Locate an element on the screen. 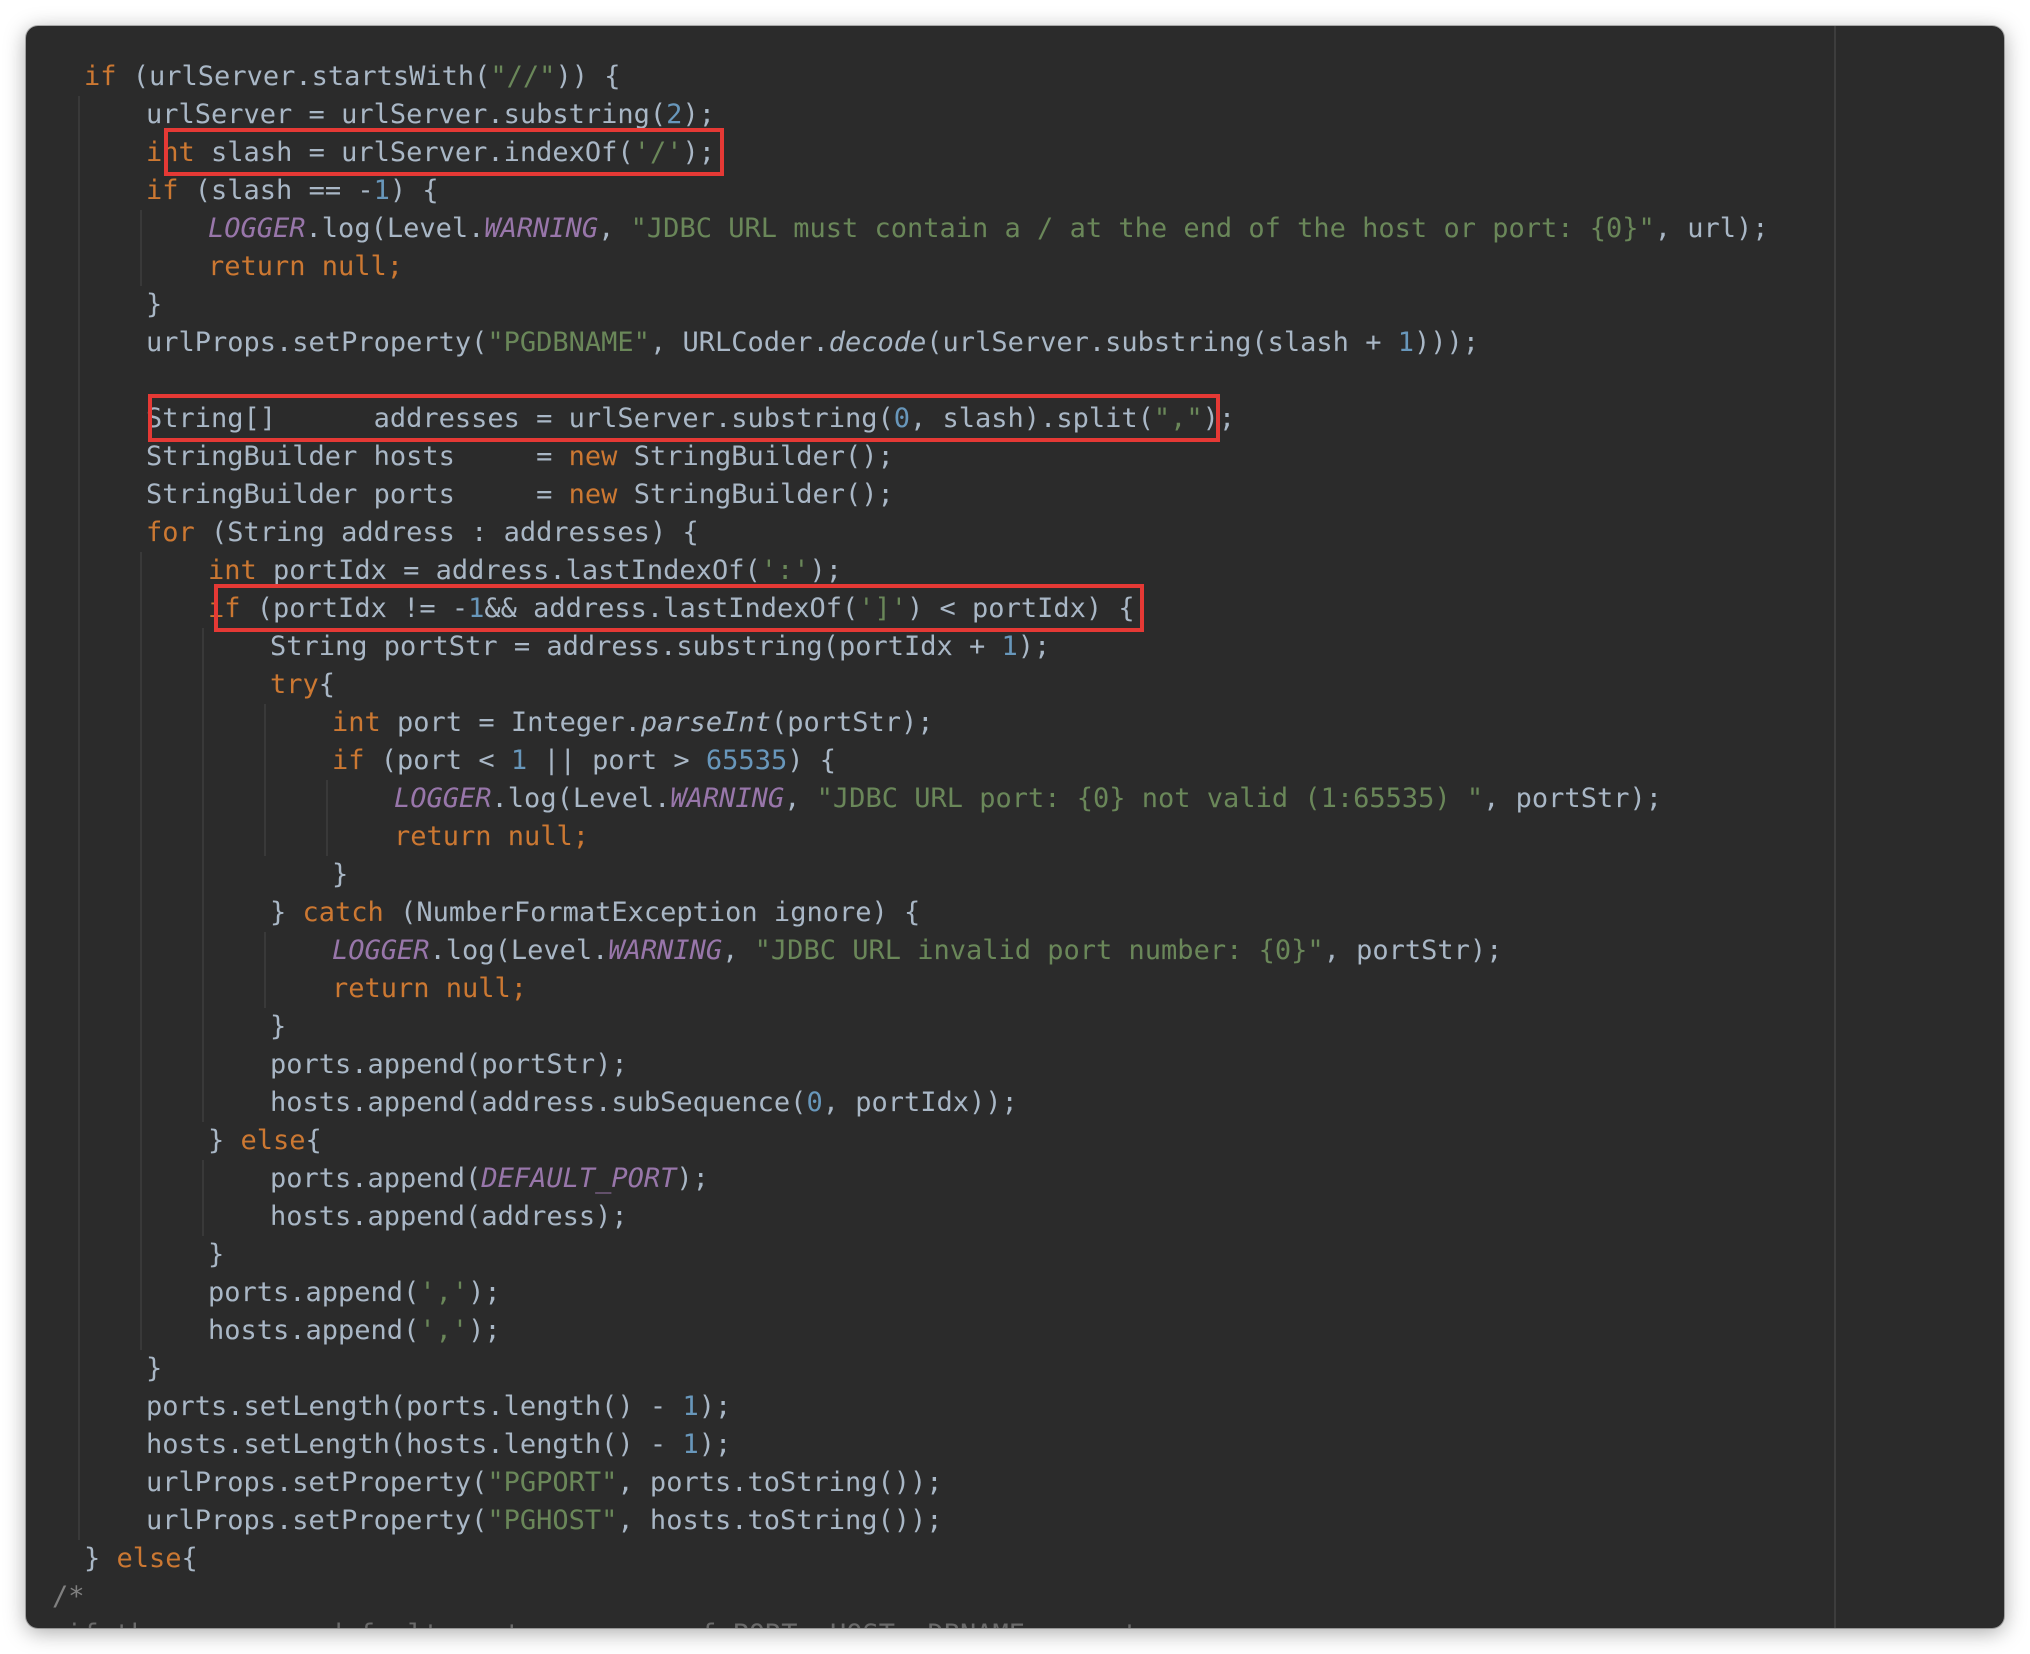 This screenshot has width=2030, height=1654. code-token: parseInt is located at coordinates (705, 722).